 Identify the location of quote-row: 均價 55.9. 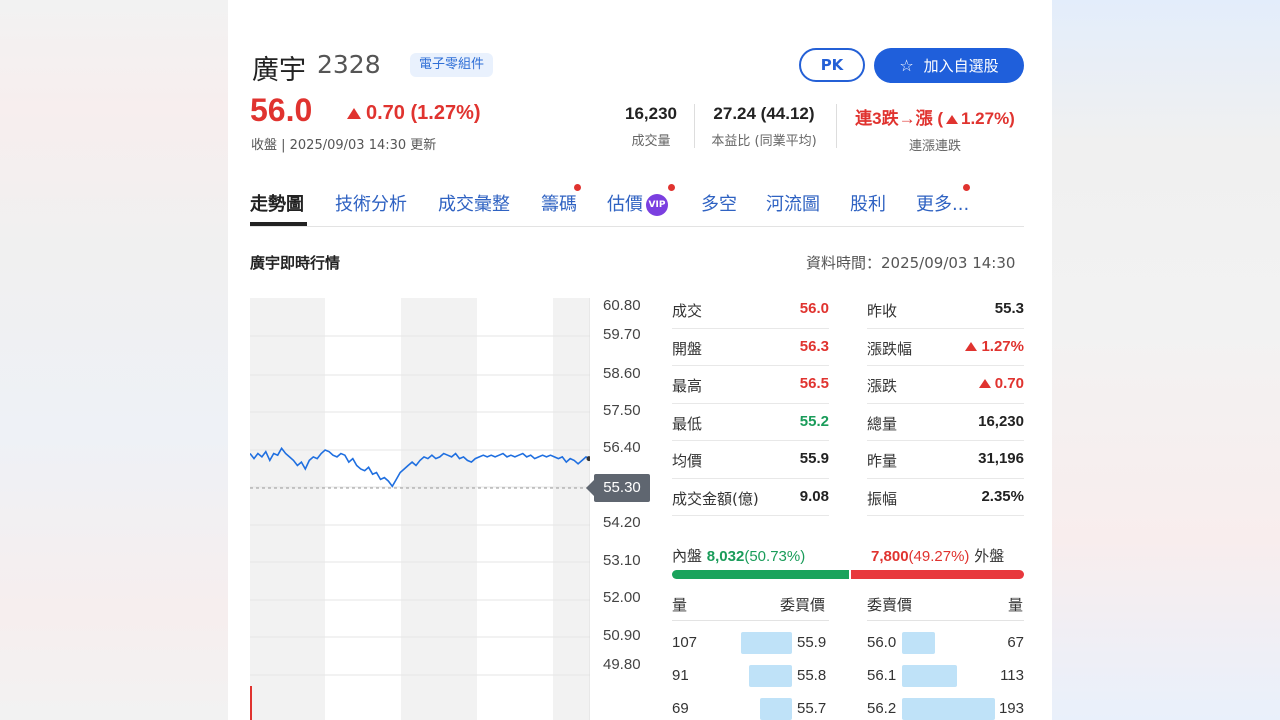
(750, 460).